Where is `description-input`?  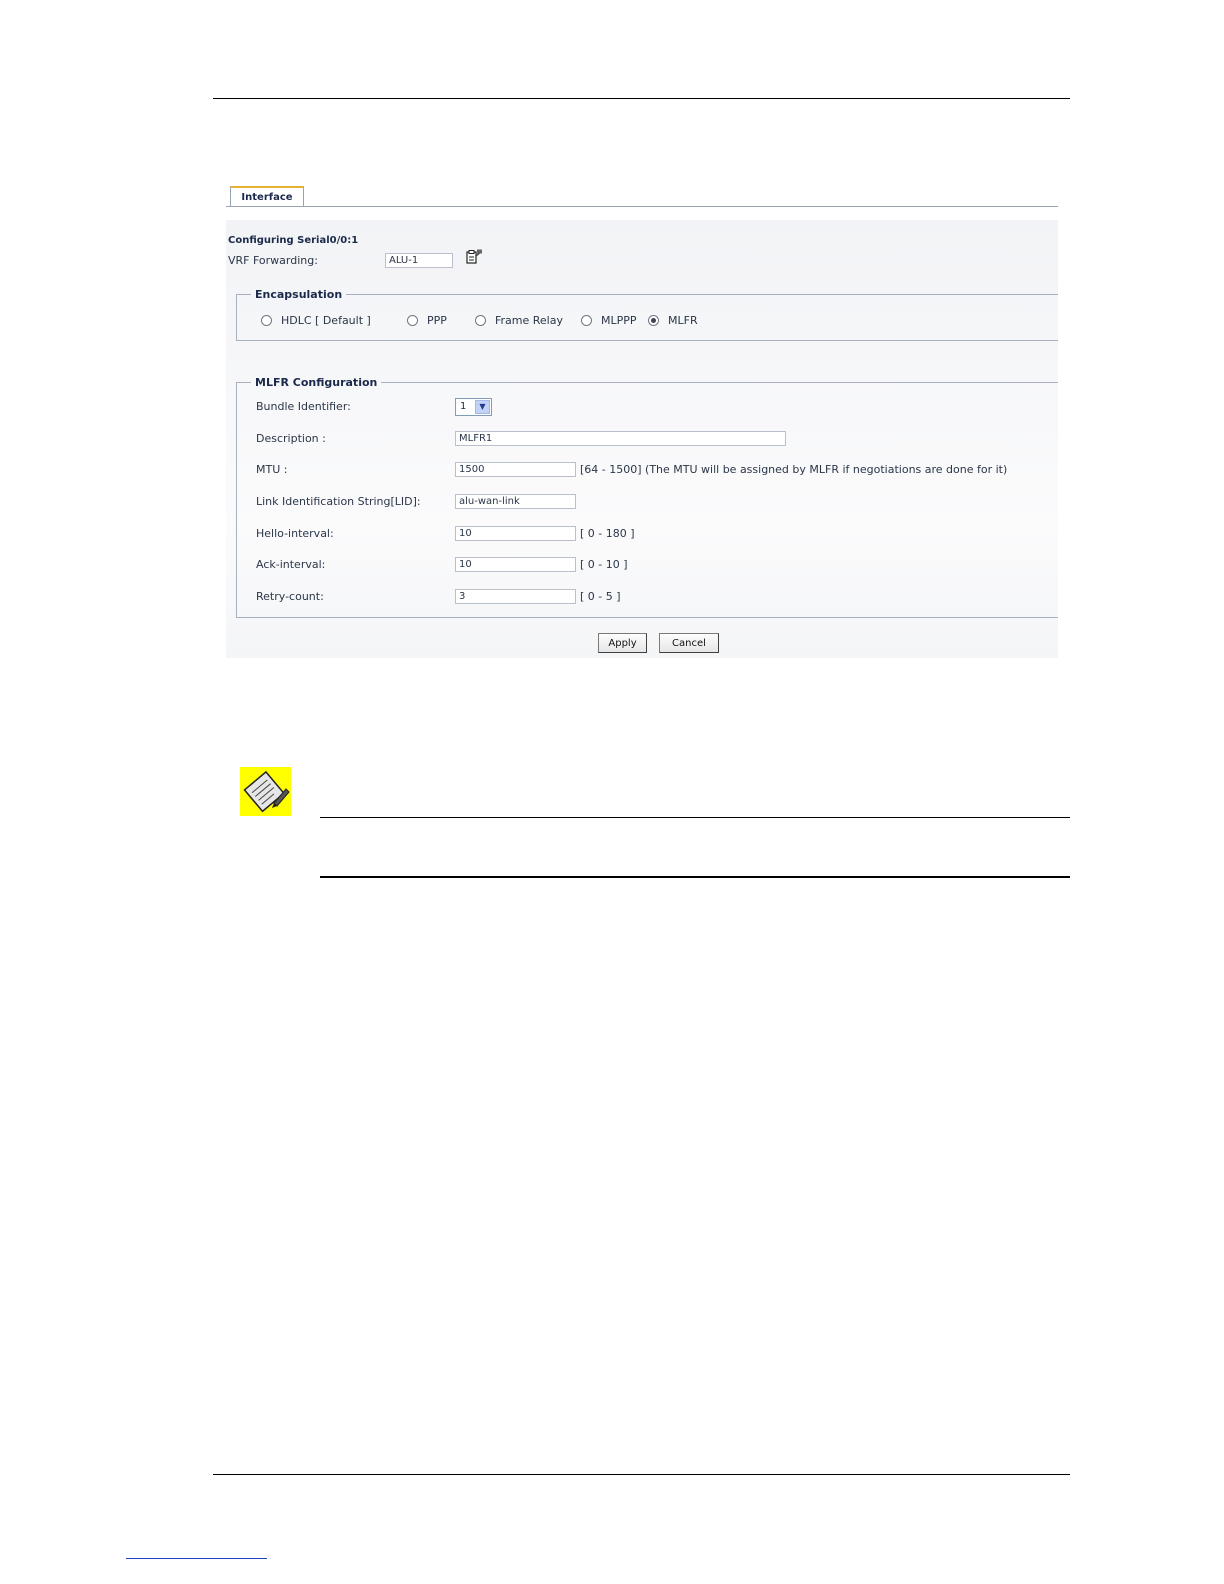
description-input is located at coordinates (620, 438).